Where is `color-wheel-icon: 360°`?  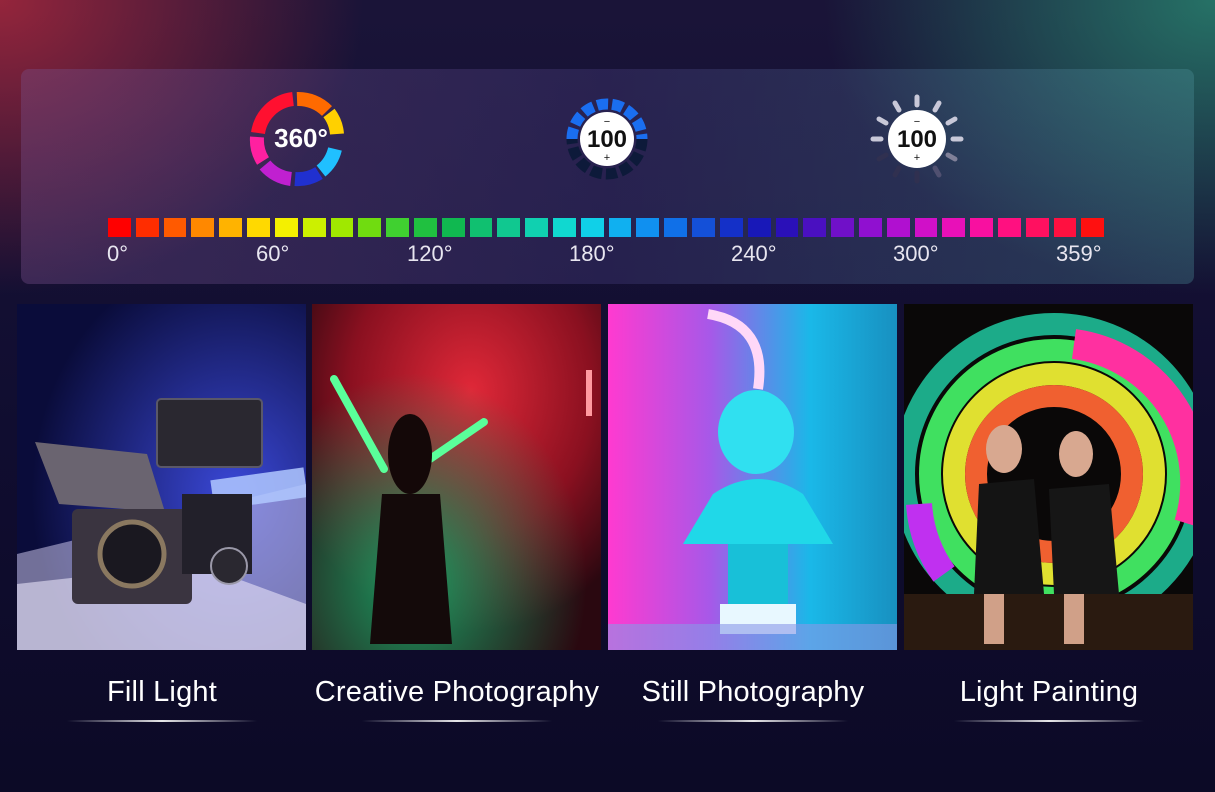 color-wheel-icon: 360° is located at coordinates (297, 139).